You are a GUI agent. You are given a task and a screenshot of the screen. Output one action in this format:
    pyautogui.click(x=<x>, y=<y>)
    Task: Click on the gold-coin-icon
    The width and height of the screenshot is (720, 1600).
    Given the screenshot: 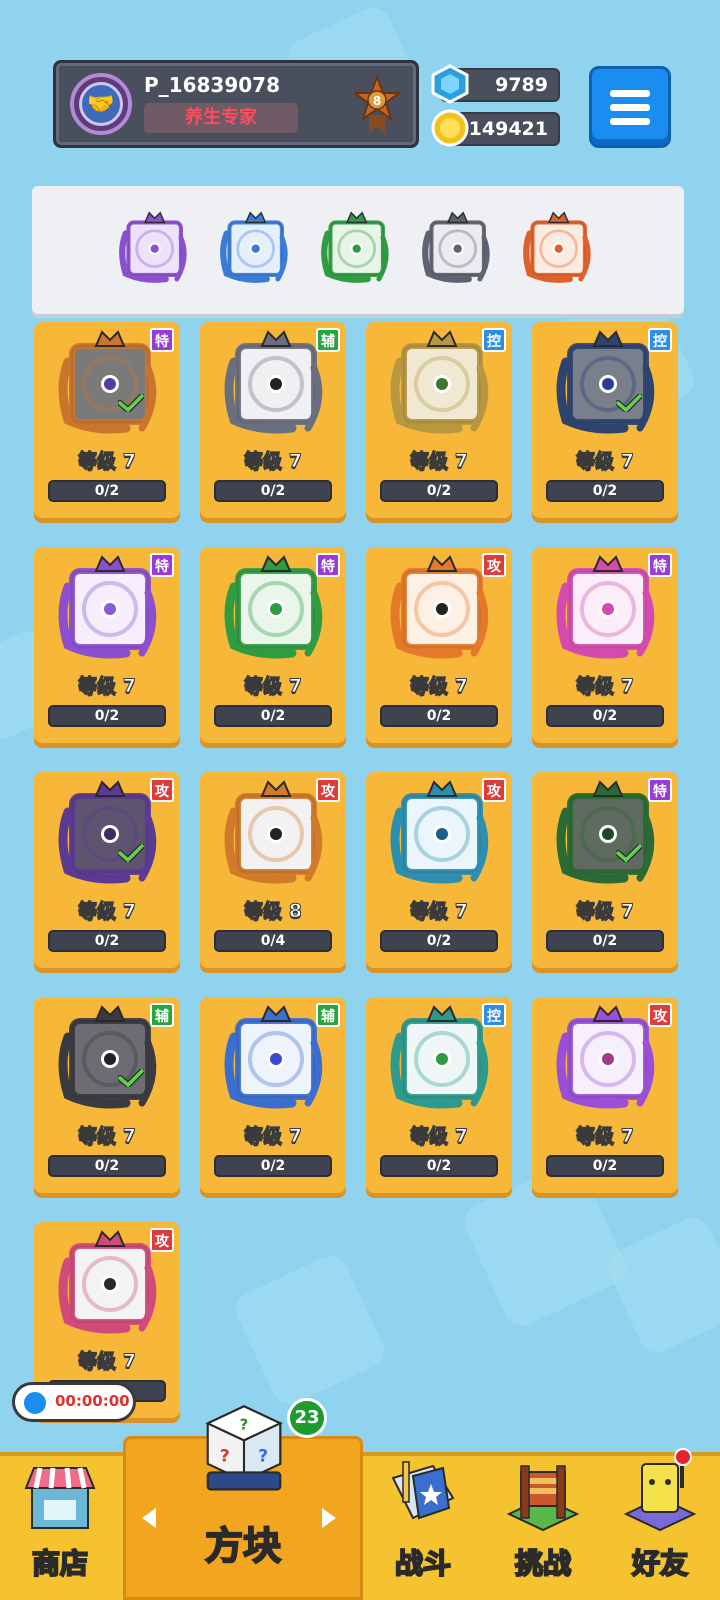 What is the action you would take?
    pyautogui.click(x=450, y=128)
    